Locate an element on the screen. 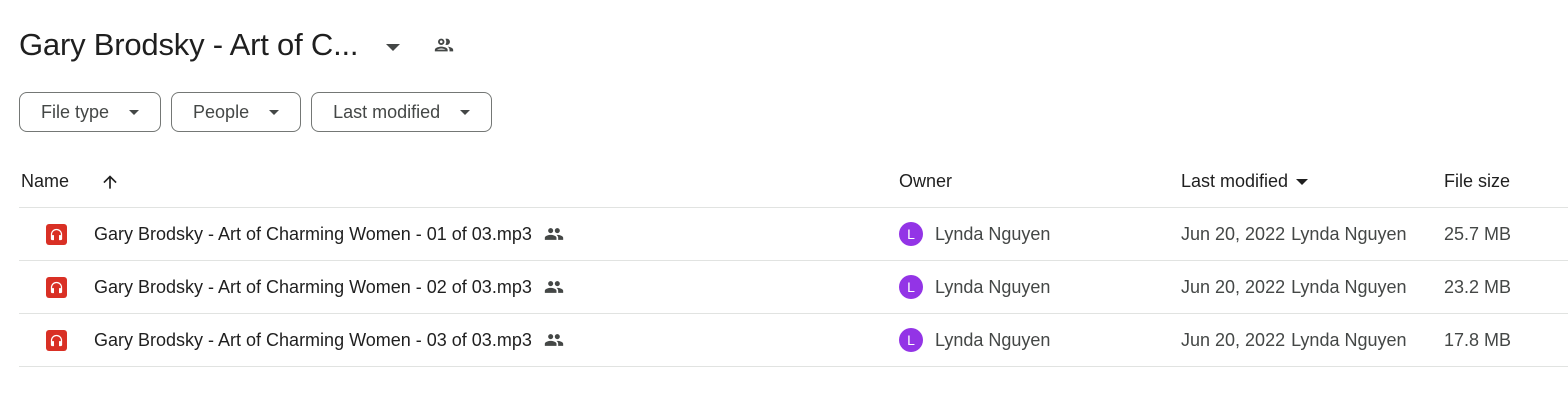 The image size is (1568, 416). column-last-modified-label: Last modified is located at coordinates (1235, 181).